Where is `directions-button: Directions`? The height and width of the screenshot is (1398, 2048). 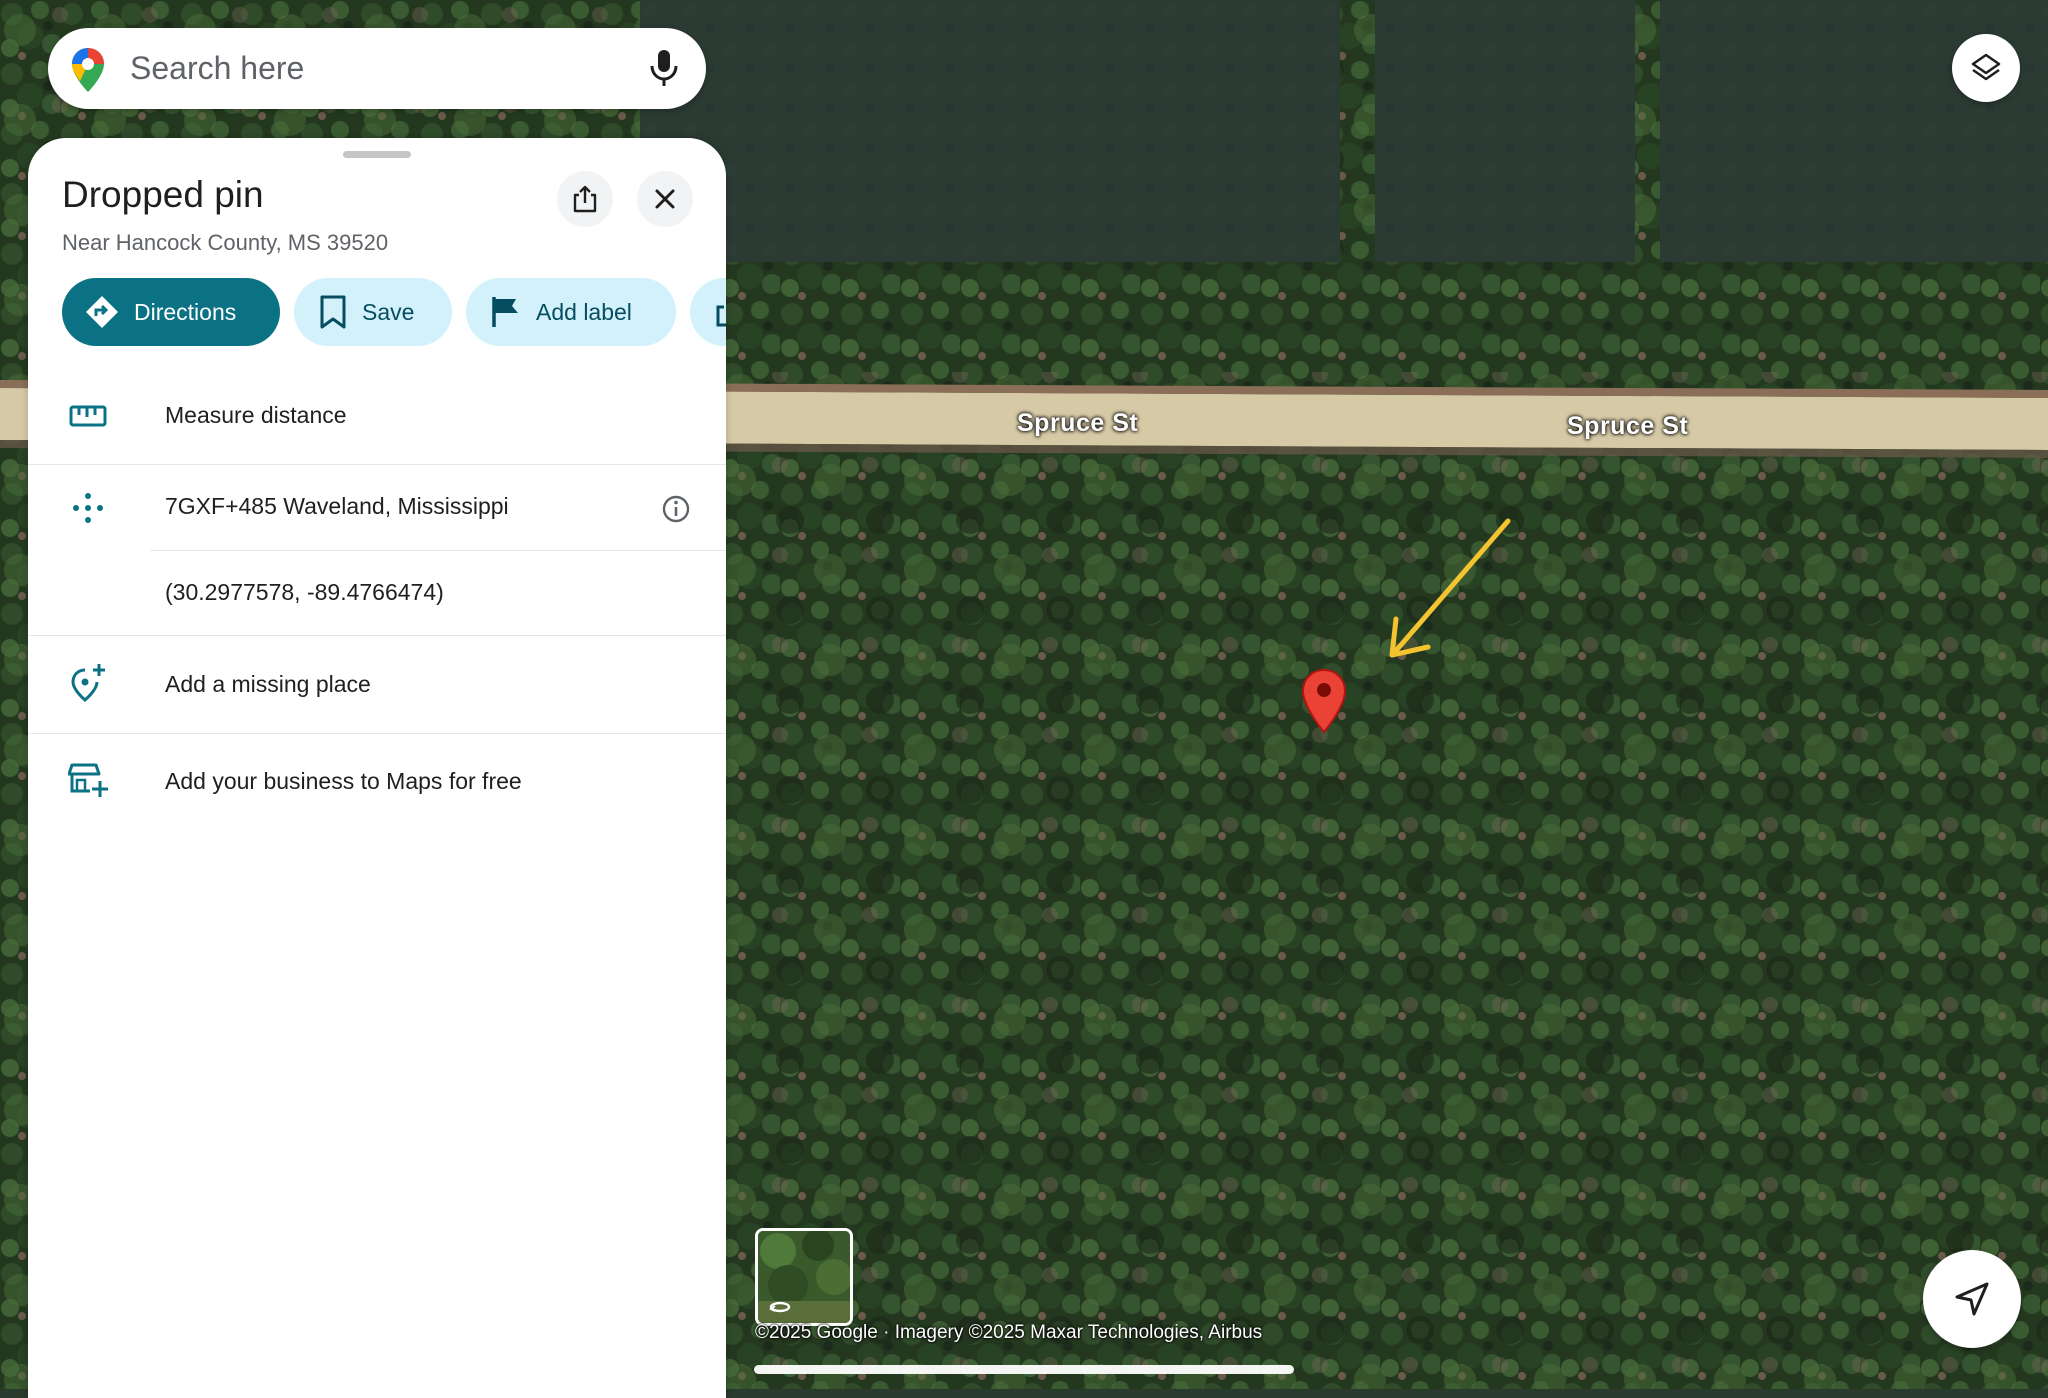
directions-button: Directions is located at coordinates (171, 312).